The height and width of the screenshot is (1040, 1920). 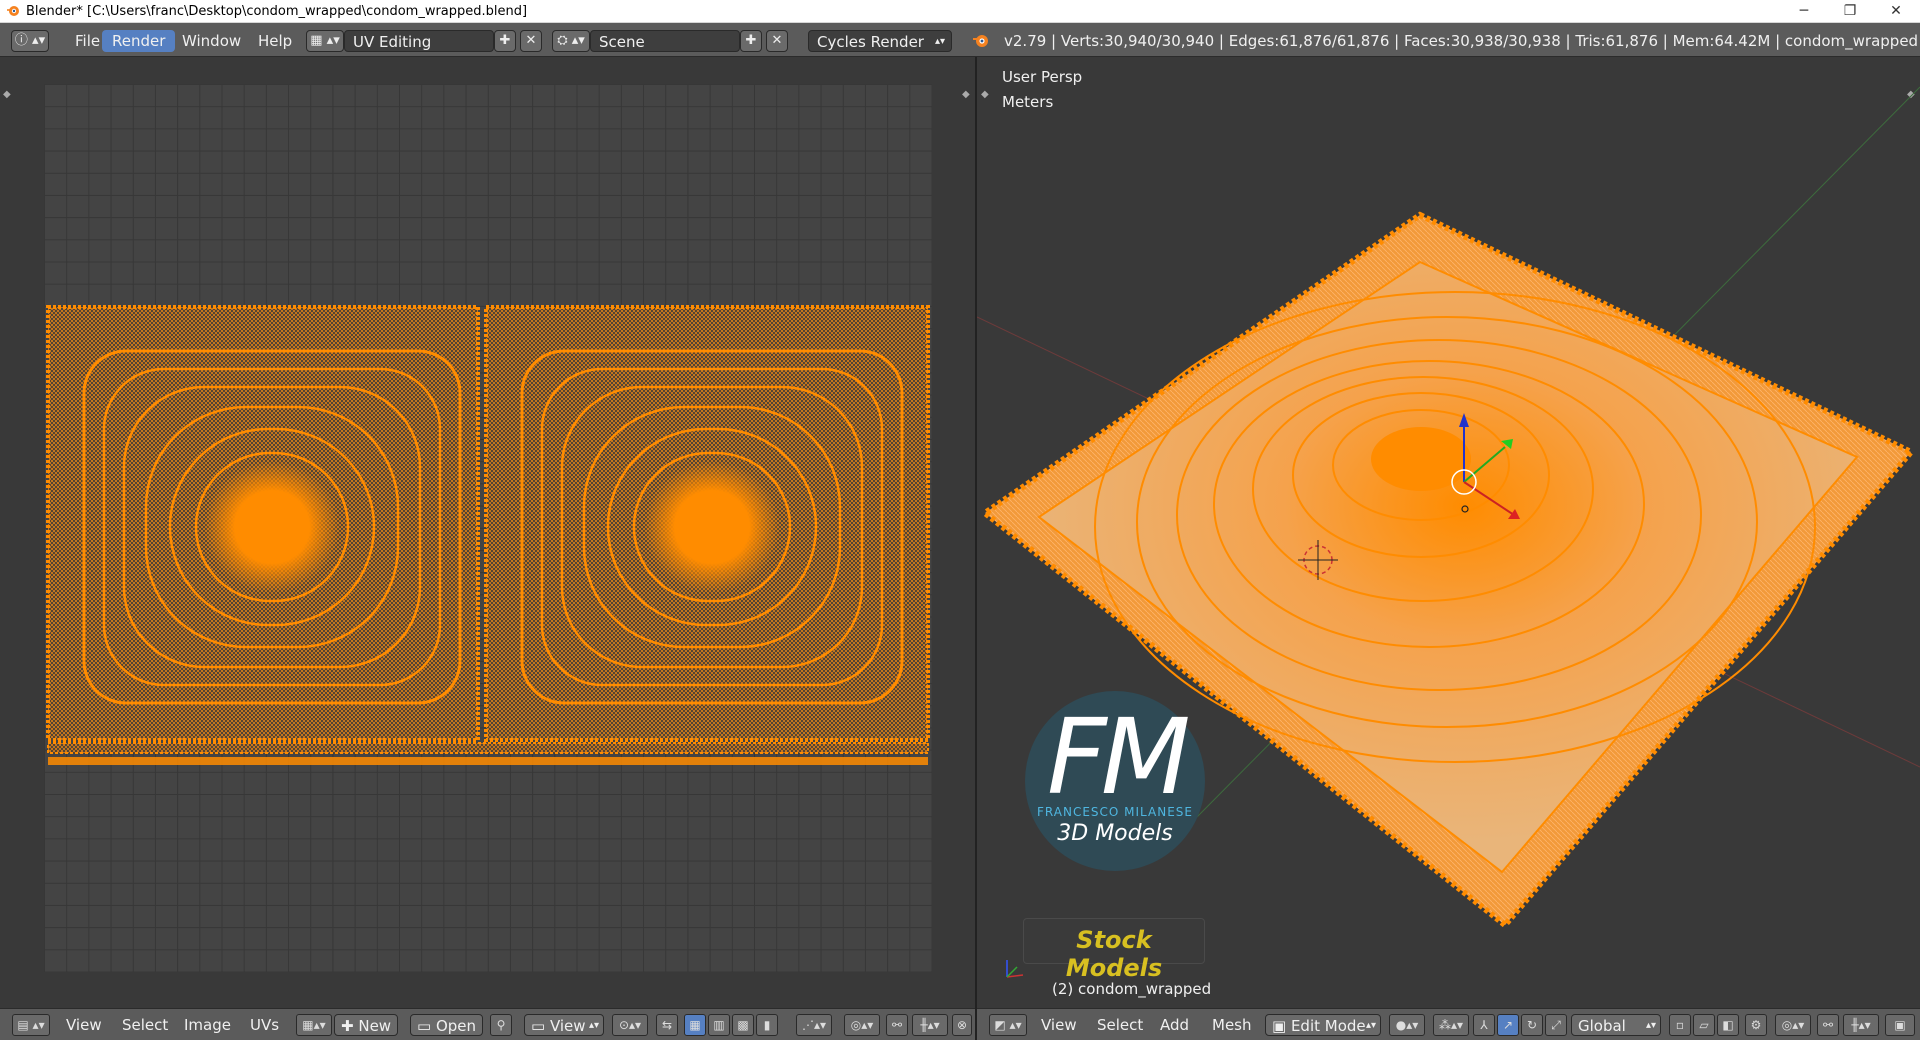 I want to click on vertex-select-icon: ▦, so click(x=695, y=1025).